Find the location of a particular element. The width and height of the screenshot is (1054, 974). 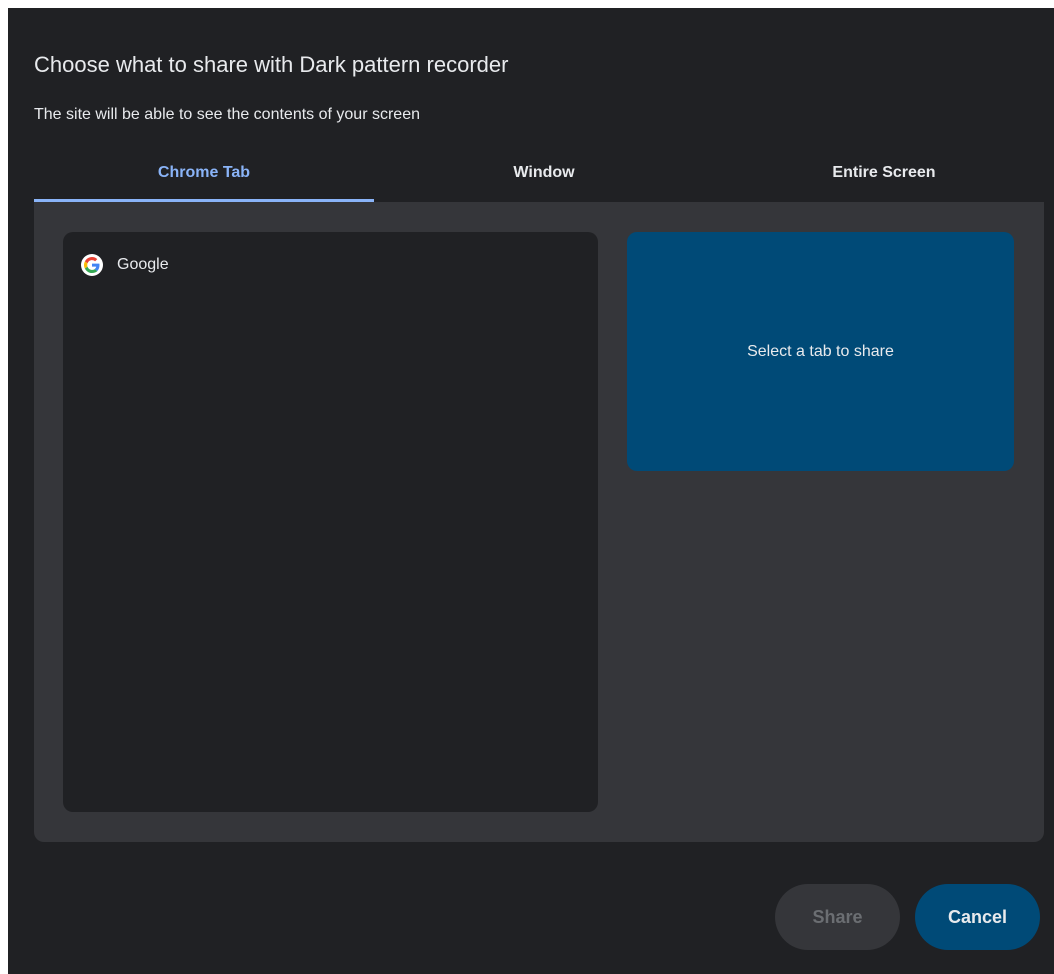

source-tabs: Chrome Tab Window Entire Screen is located at coordinates (544, 178).